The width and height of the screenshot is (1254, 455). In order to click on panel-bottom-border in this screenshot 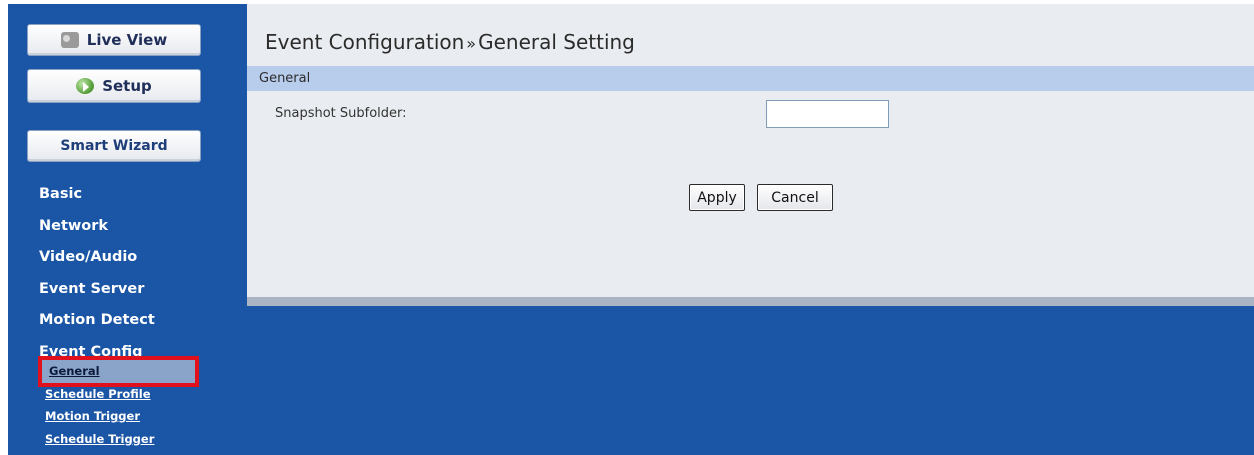, I will do `click(750, 301)`.